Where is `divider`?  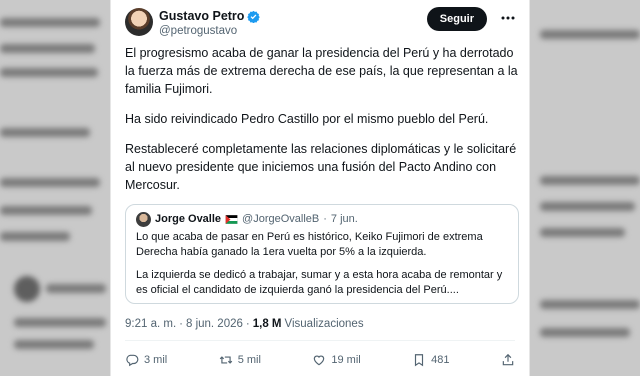 divider is located at coordinates (320, 340).